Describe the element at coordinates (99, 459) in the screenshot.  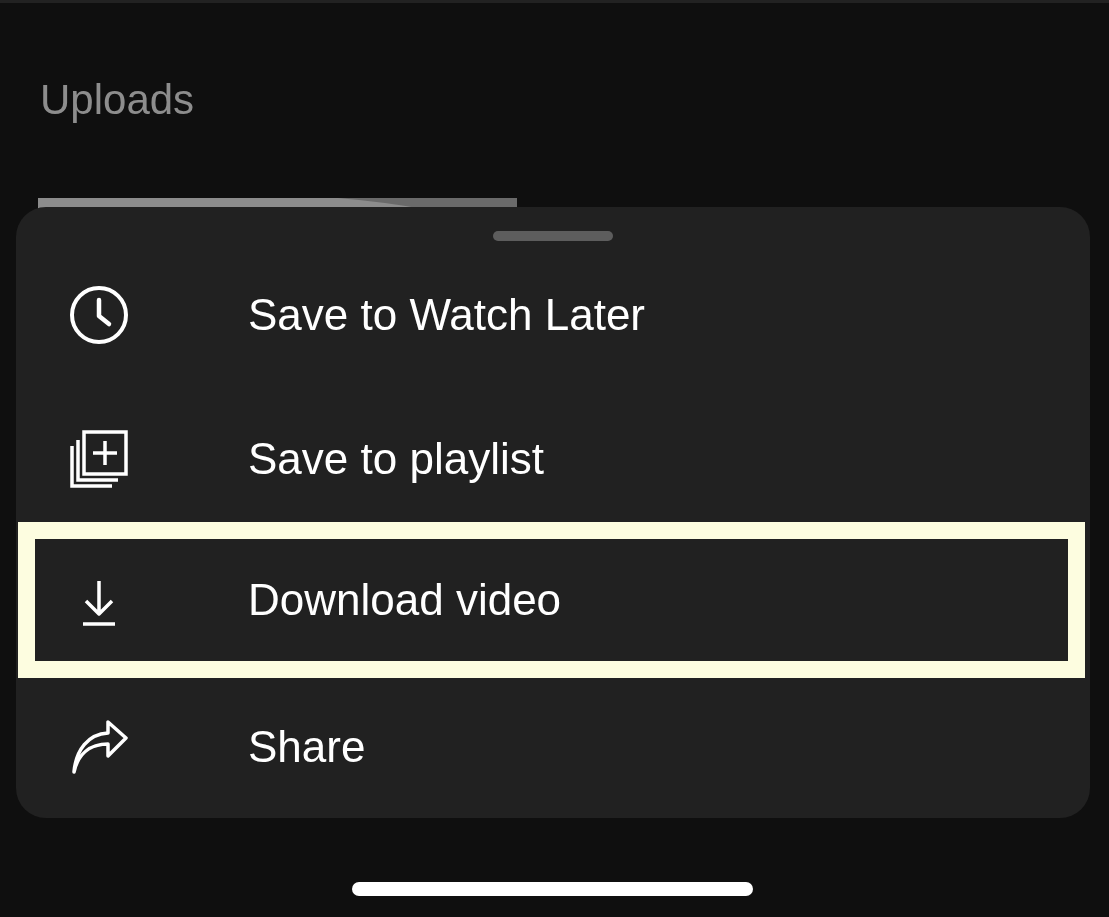
I see `add-to-playlist-icon` at that location.